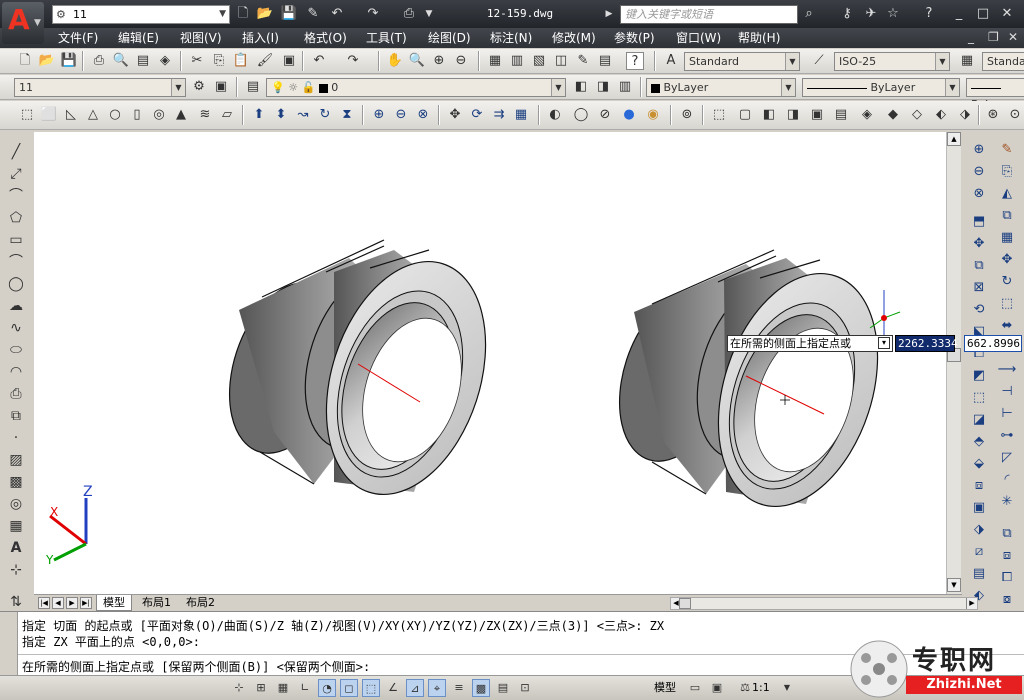 This screenshot has height=700, width=1024. Describe the element at coordinates (819, 61) in the screenshot. I see `dim-style-icon: ⟋` at that location.